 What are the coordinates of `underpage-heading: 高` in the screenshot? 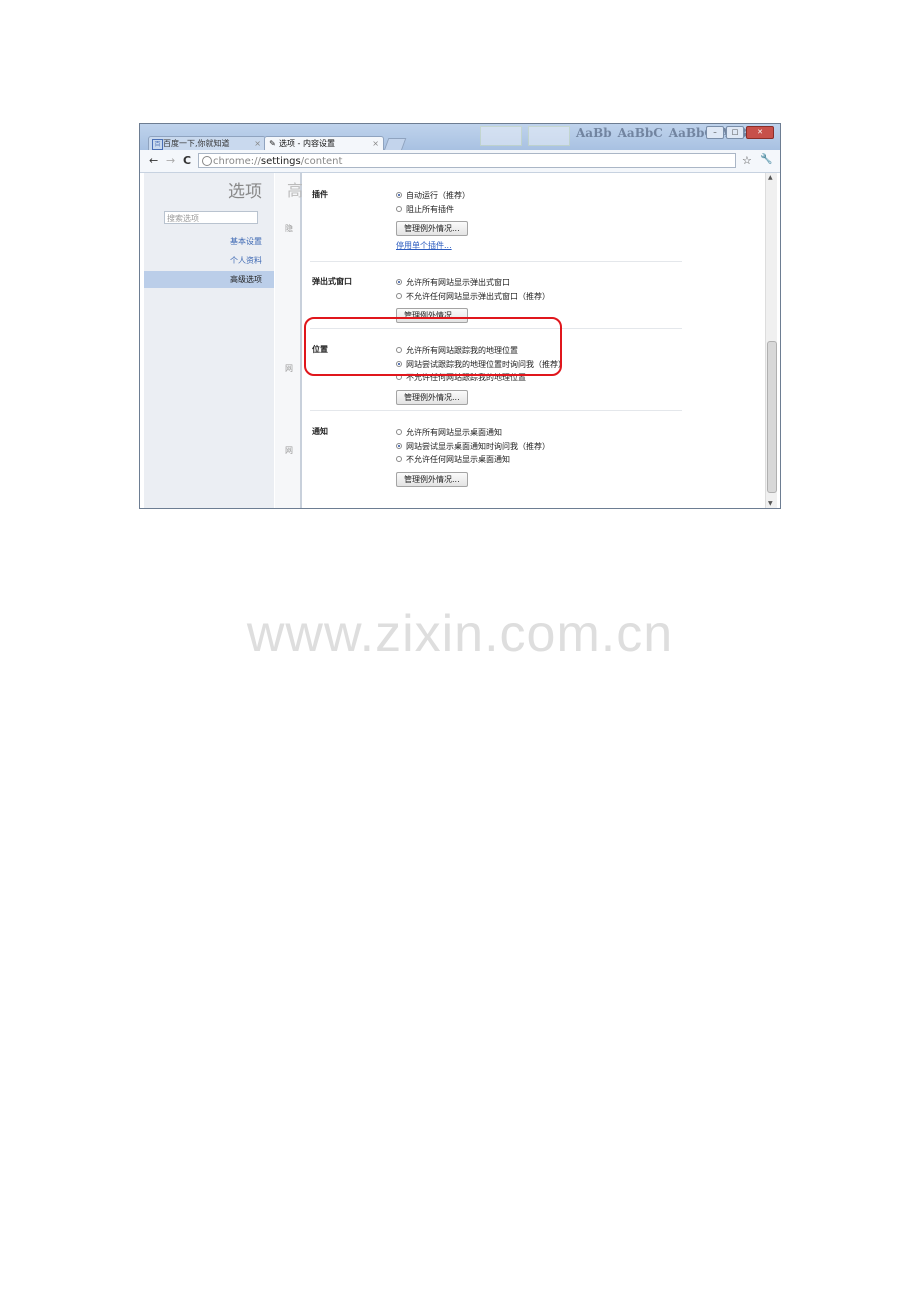 It's located at (295, 190).